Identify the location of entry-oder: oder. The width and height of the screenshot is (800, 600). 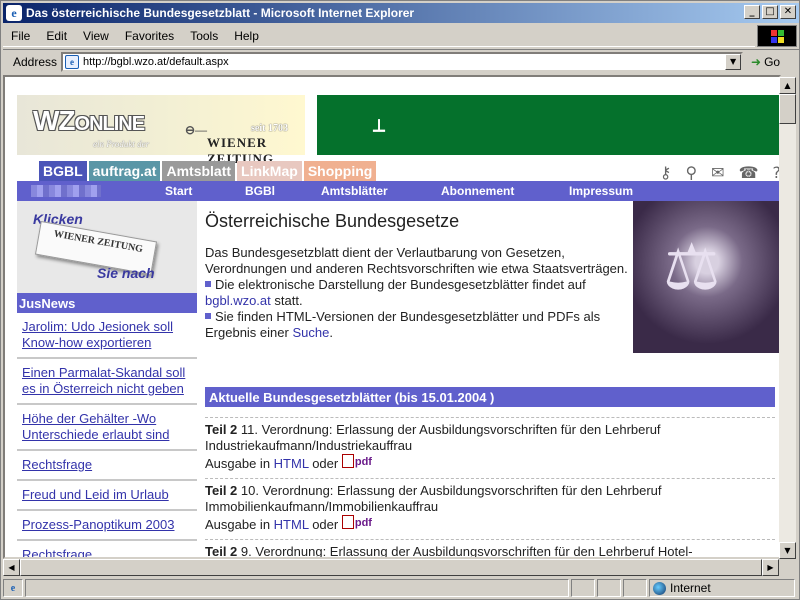
(325, 463).